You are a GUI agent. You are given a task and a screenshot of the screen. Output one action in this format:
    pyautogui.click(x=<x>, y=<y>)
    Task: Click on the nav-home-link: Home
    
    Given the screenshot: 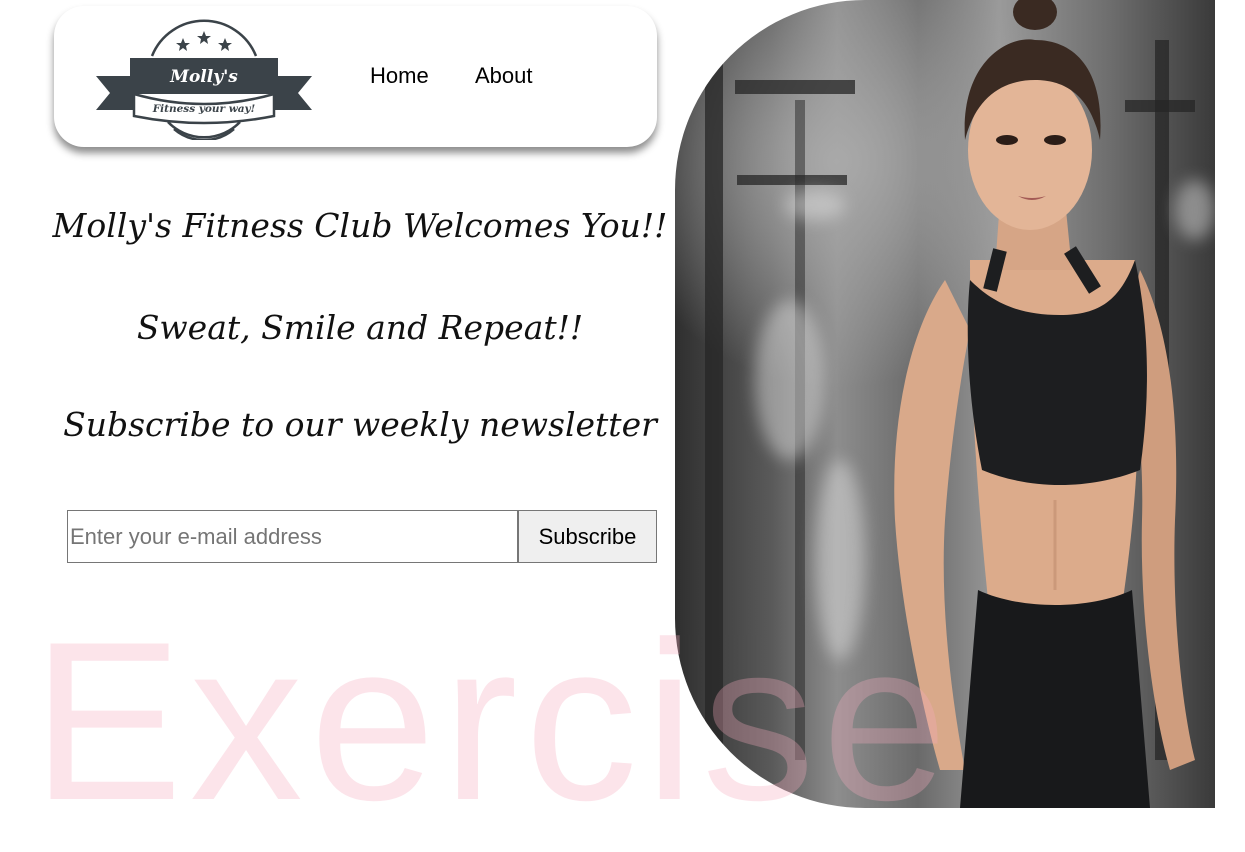 What is the action you would take?
    pyautogui.click(x=399, y=76)
    